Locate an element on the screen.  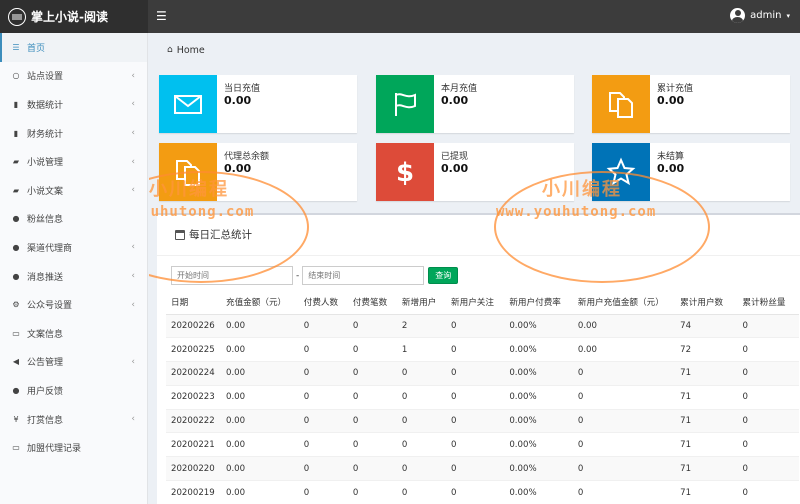
bullhorn-icon: ◀ is located at coordinates (16, 362).